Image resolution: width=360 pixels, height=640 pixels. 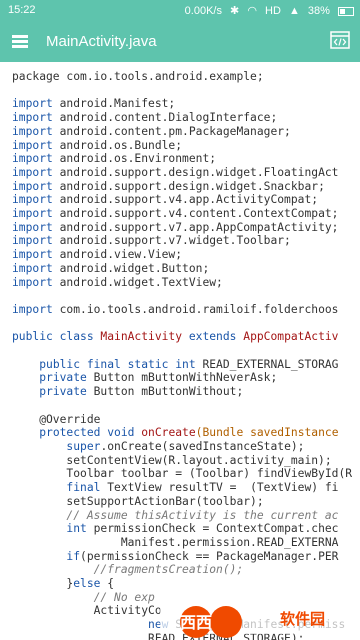 I want to click on code-line: @Override, so click(x=186, y=420).